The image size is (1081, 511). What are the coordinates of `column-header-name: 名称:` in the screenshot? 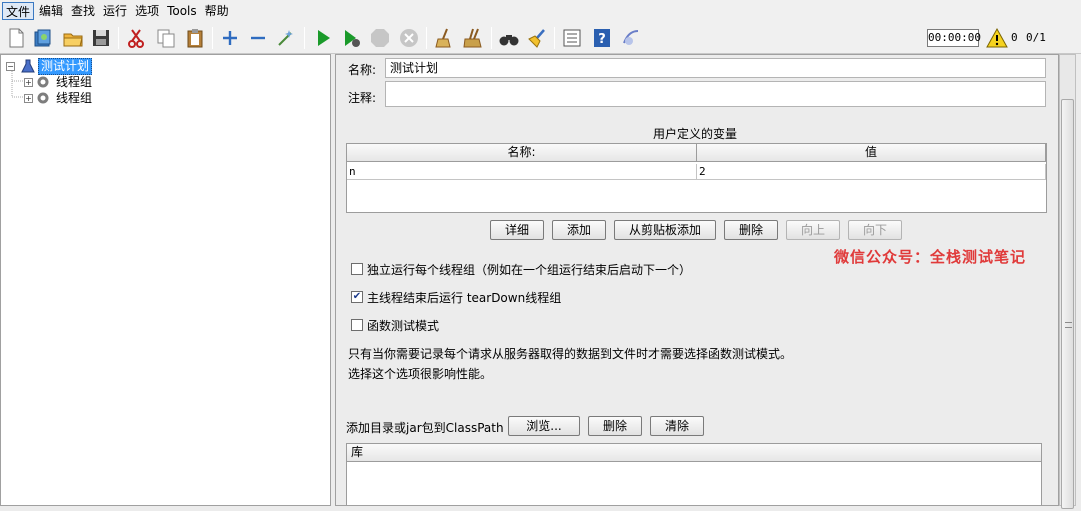 It's located at (522, 153).